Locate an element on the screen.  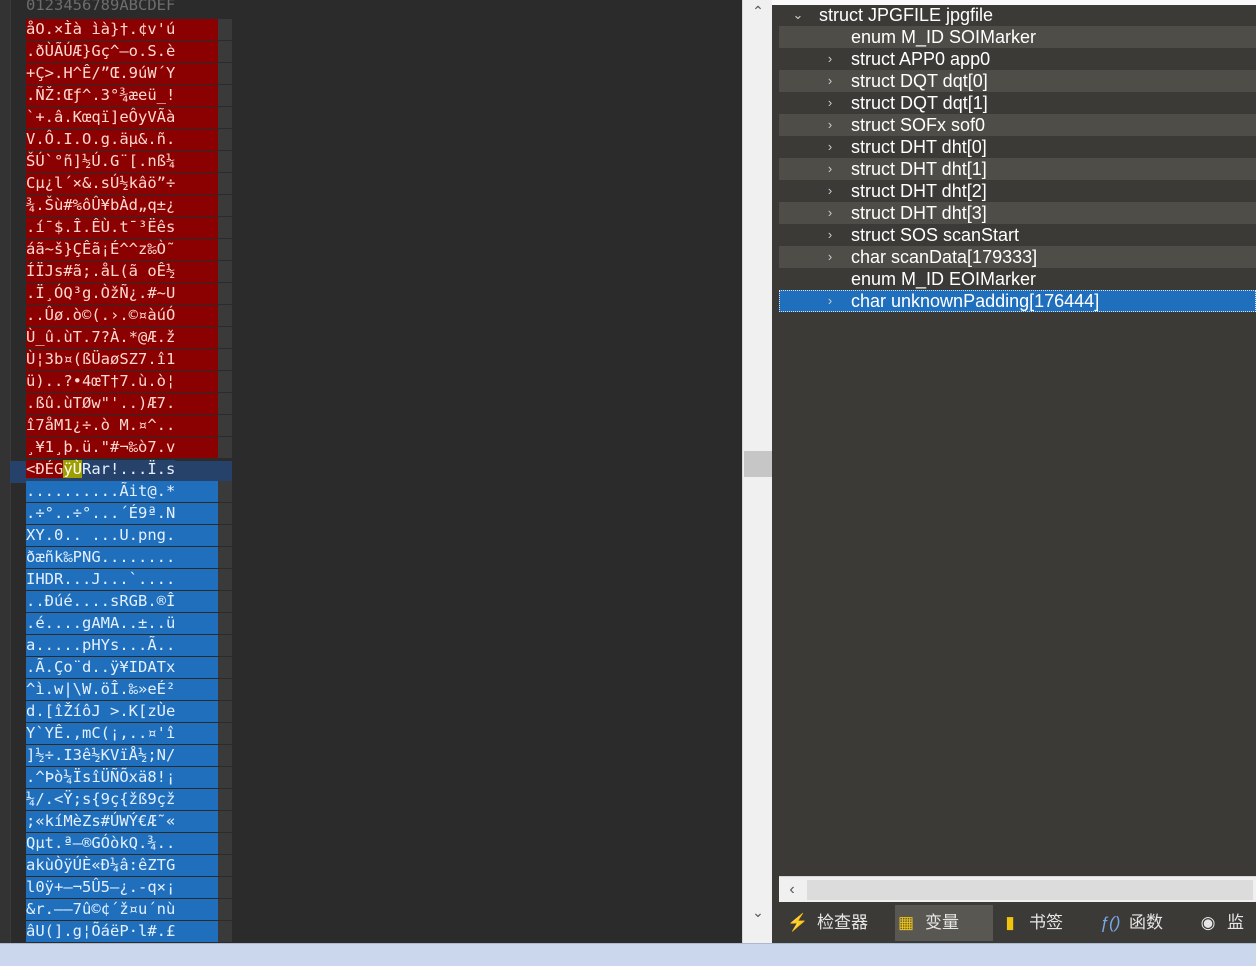
text-line: .Ï¸ÓQ³g.ÒžÑ¿.#~U is located at coordinates (122, 293).